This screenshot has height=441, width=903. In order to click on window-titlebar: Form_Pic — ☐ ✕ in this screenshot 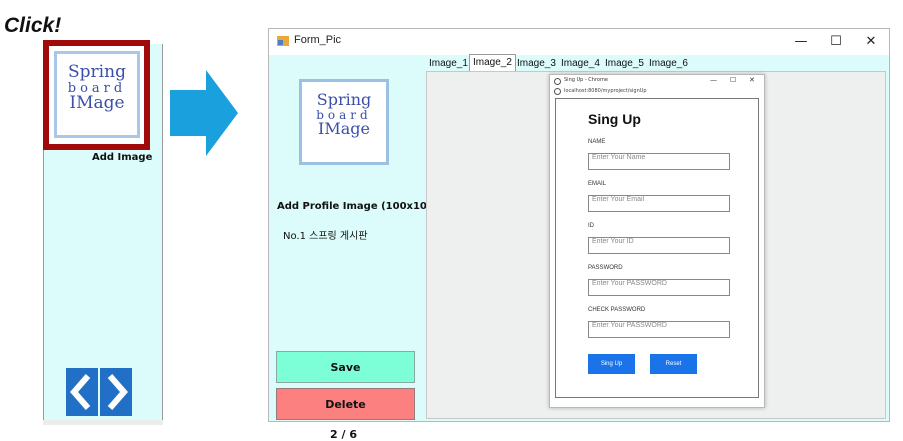, I will do `click(579, 42)`.